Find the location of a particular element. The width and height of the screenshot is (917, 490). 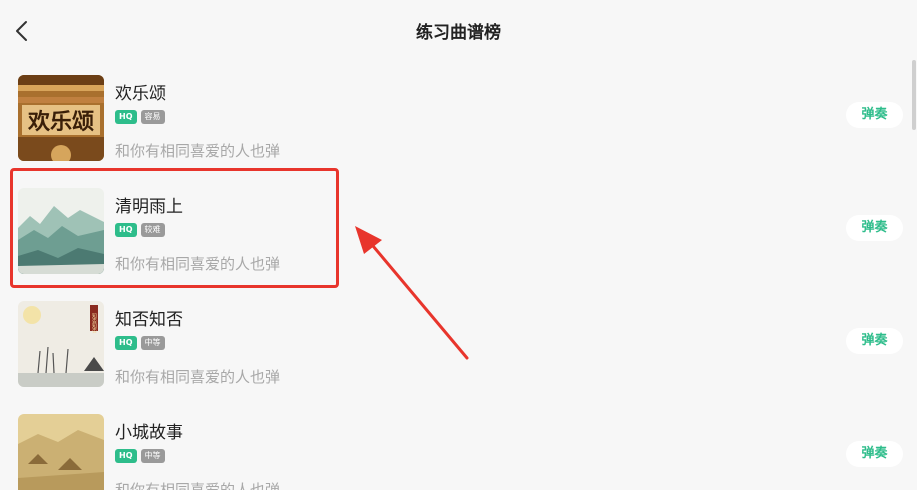

song-title: 欢乐颂 is located at coordinates (140, 94).